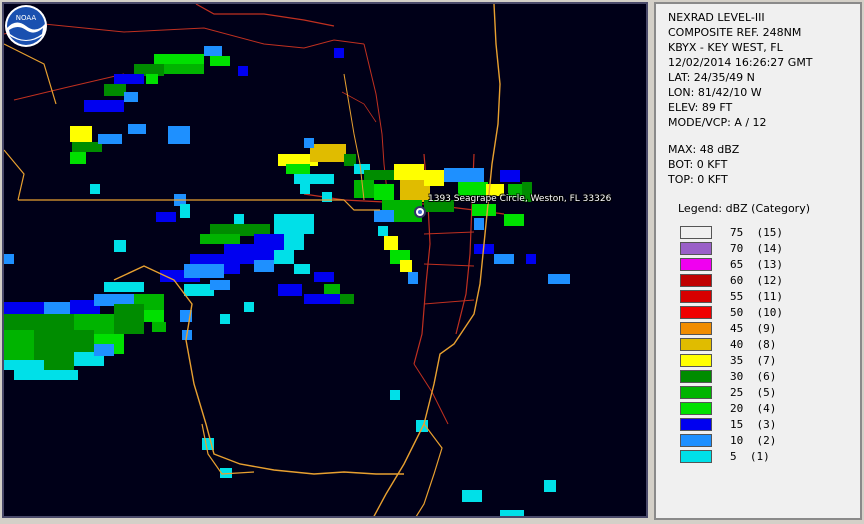 The image size is (864, 524). Describe the element at coordinates (753, 376) in the screenshot. I see `legend-label: 30 (6)` at that location.